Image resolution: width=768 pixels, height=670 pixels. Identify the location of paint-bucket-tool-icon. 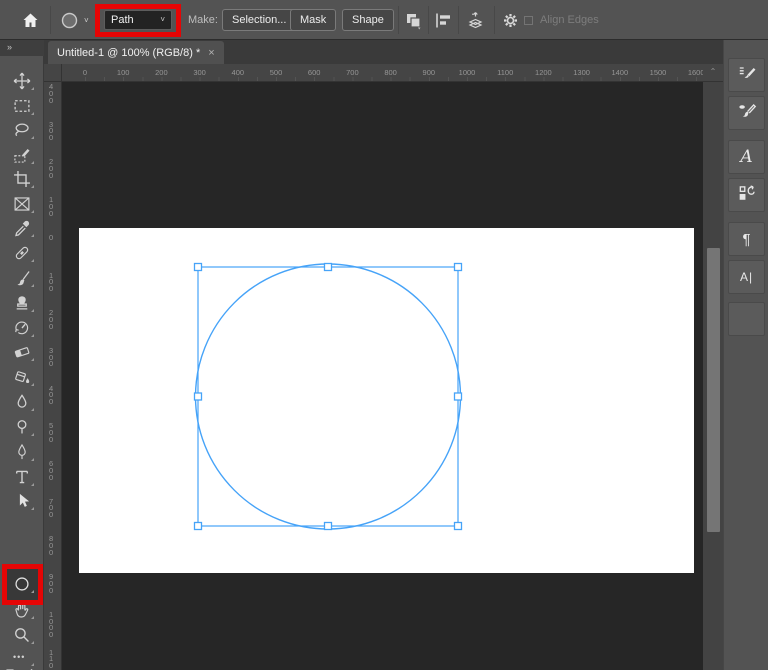
(23, 377).